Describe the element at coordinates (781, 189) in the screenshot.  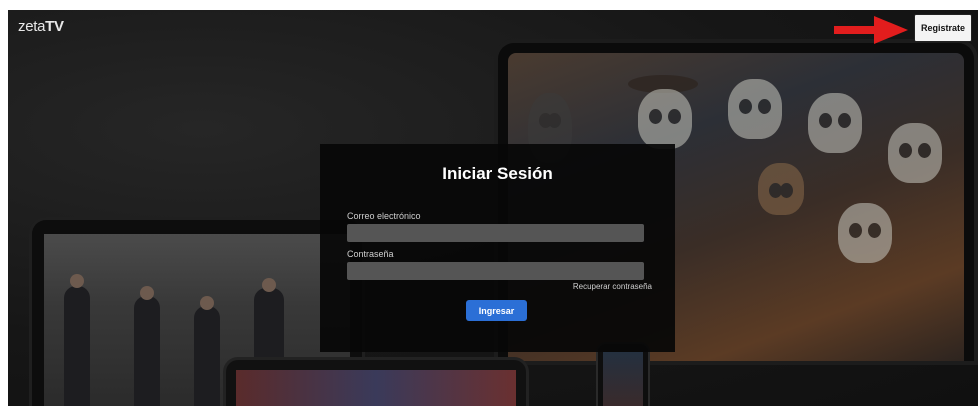
I see `artwork-character` at that location.